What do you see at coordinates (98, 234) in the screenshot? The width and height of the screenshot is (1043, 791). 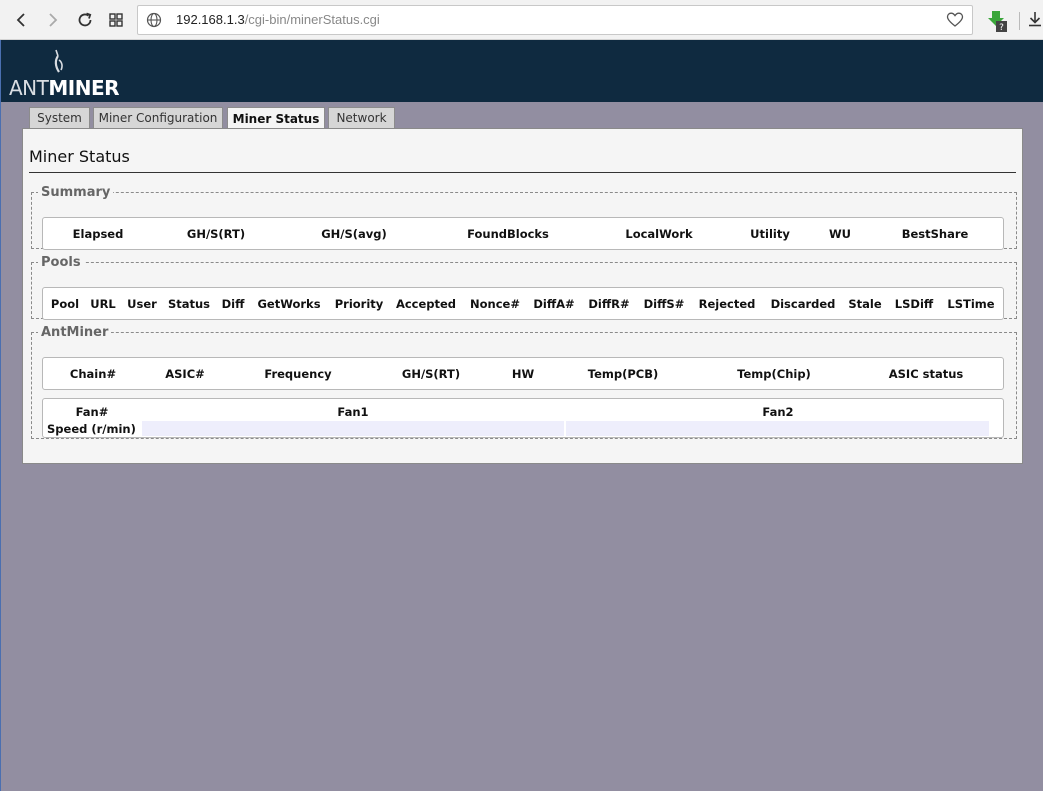 I see `summary-col-elapsed: Elapsed` at bounding box center [98, 234].